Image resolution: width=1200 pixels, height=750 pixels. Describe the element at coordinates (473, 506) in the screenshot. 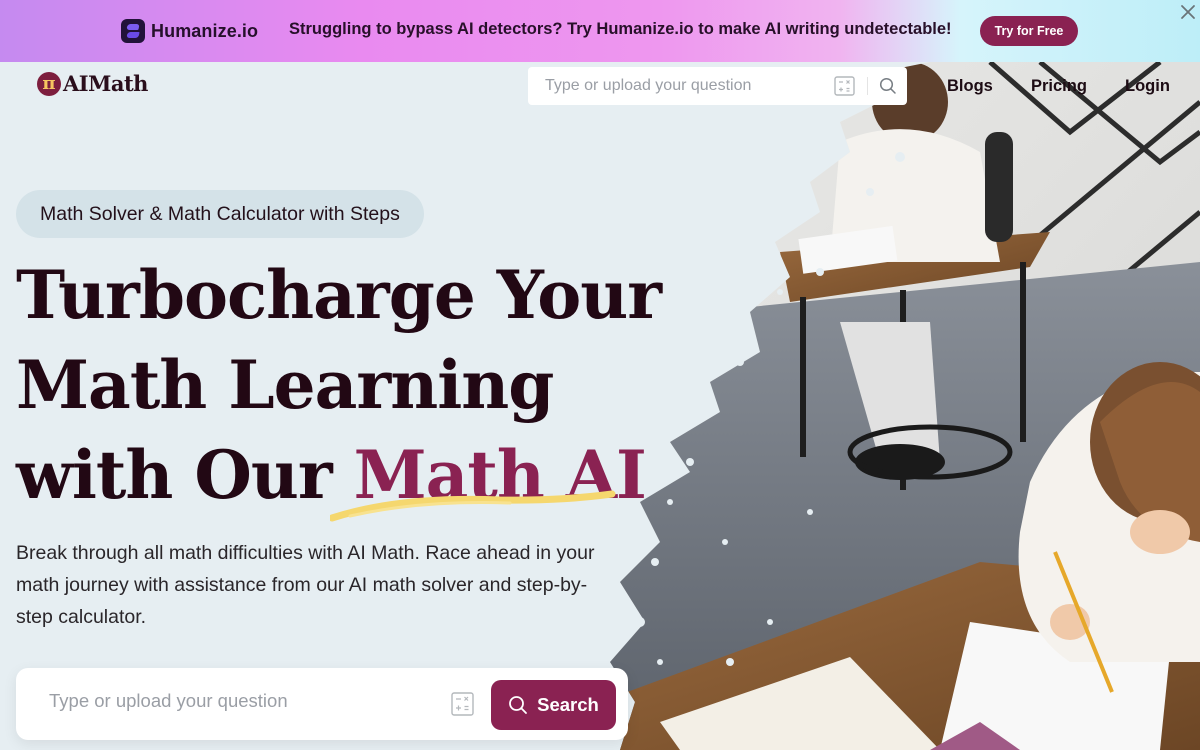

I see `brush-underline` at that location.